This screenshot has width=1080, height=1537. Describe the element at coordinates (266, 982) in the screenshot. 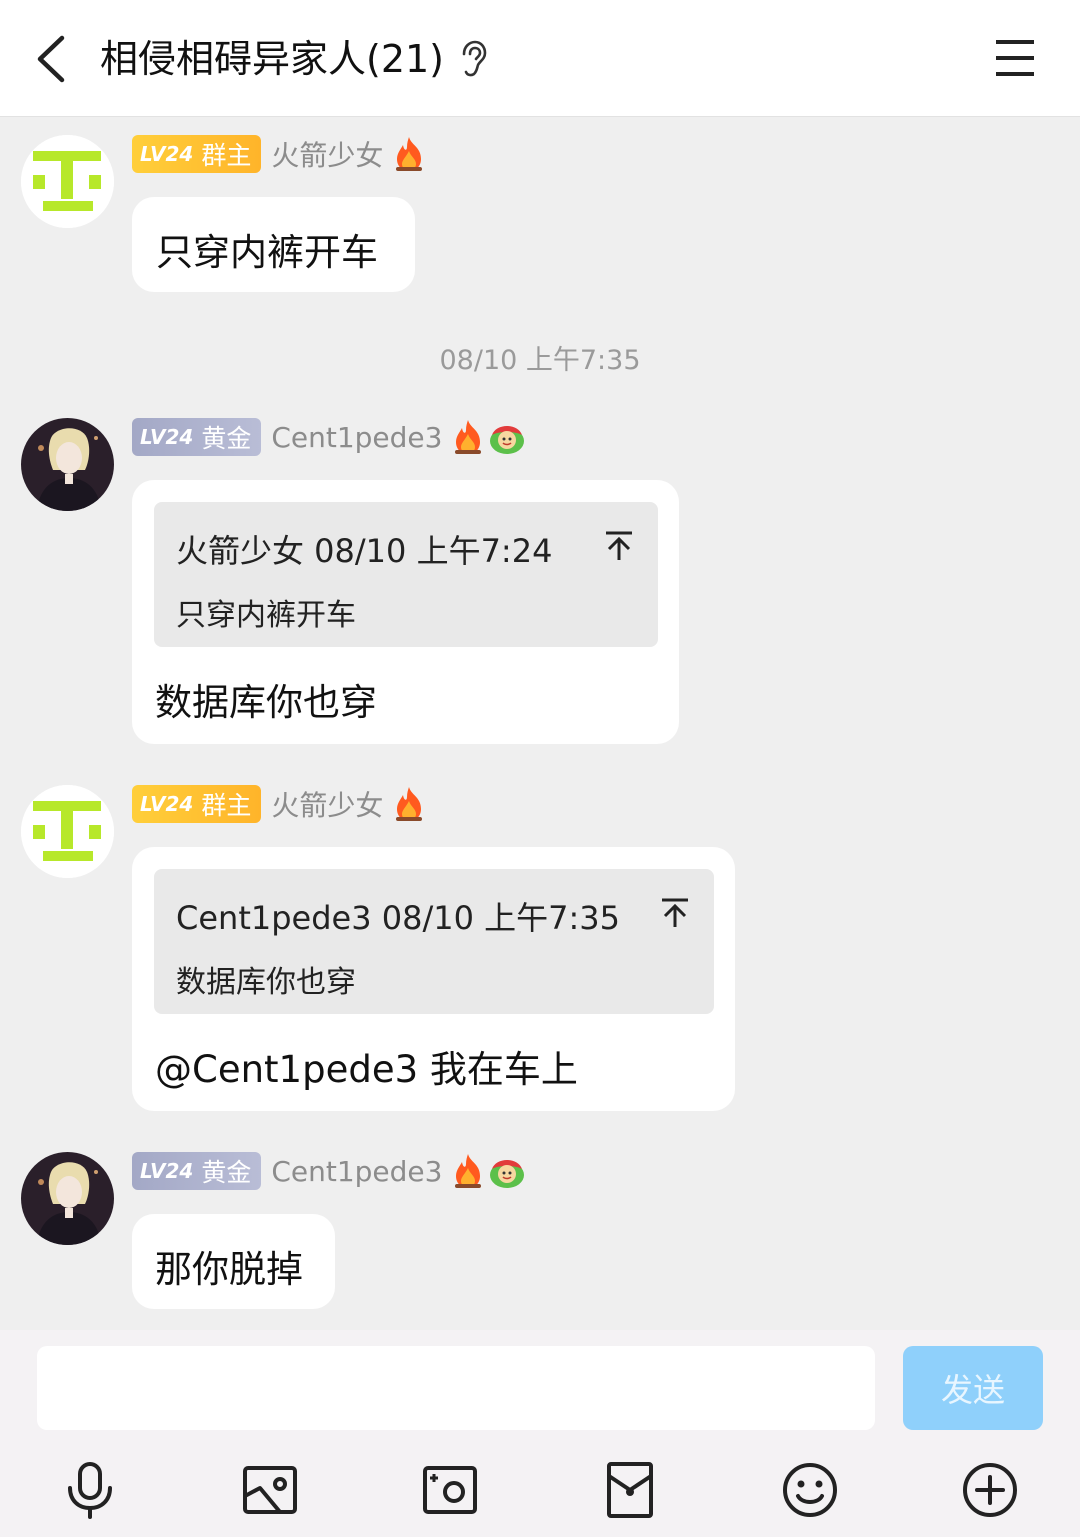

I see `quote-text: 数据库你也穿` at that location.